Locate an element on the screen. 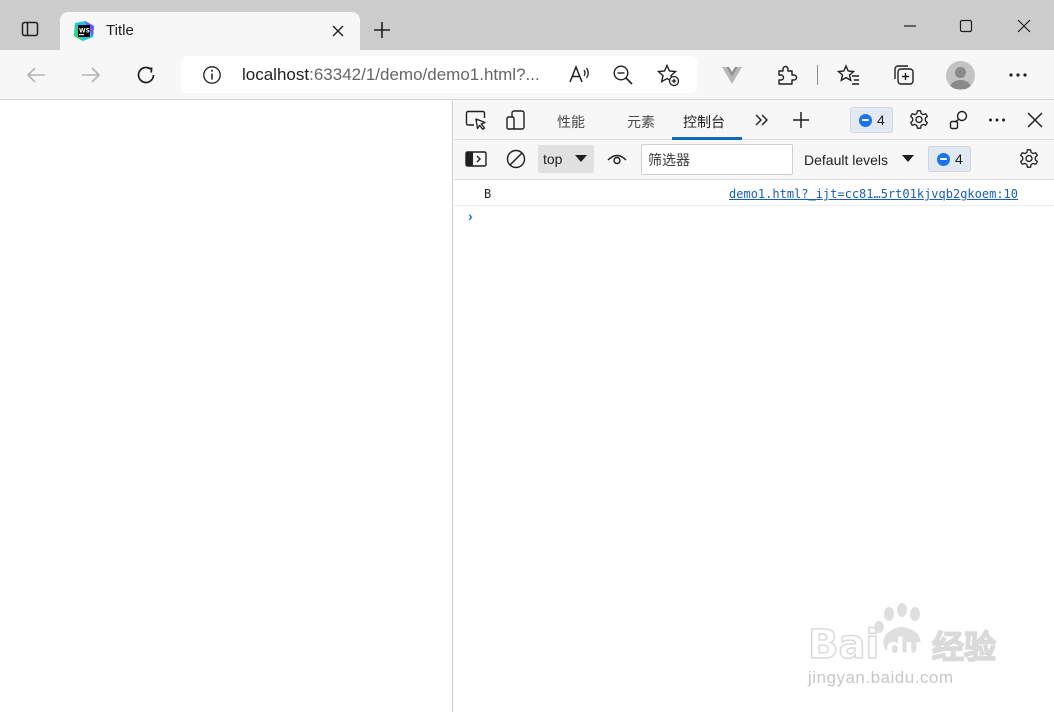 This screenshot has width=1054, height=712. back-button is located at coordinates (36, 75).